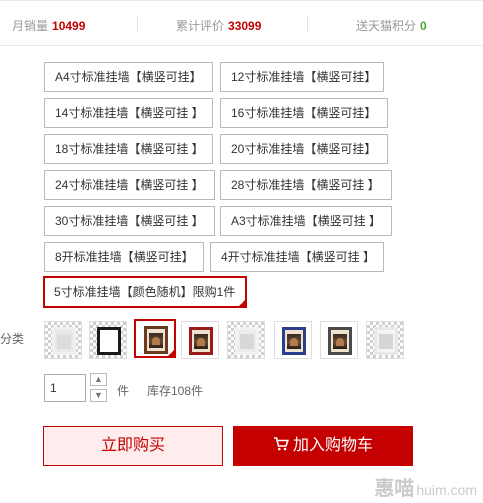 Image resolution: width=483 pixels, height=503 pixels. What do you see at coordinates (200, 26) in the screenshot?
I see `total-reviews-label: 累计评价` at bounding box center [200, 26].